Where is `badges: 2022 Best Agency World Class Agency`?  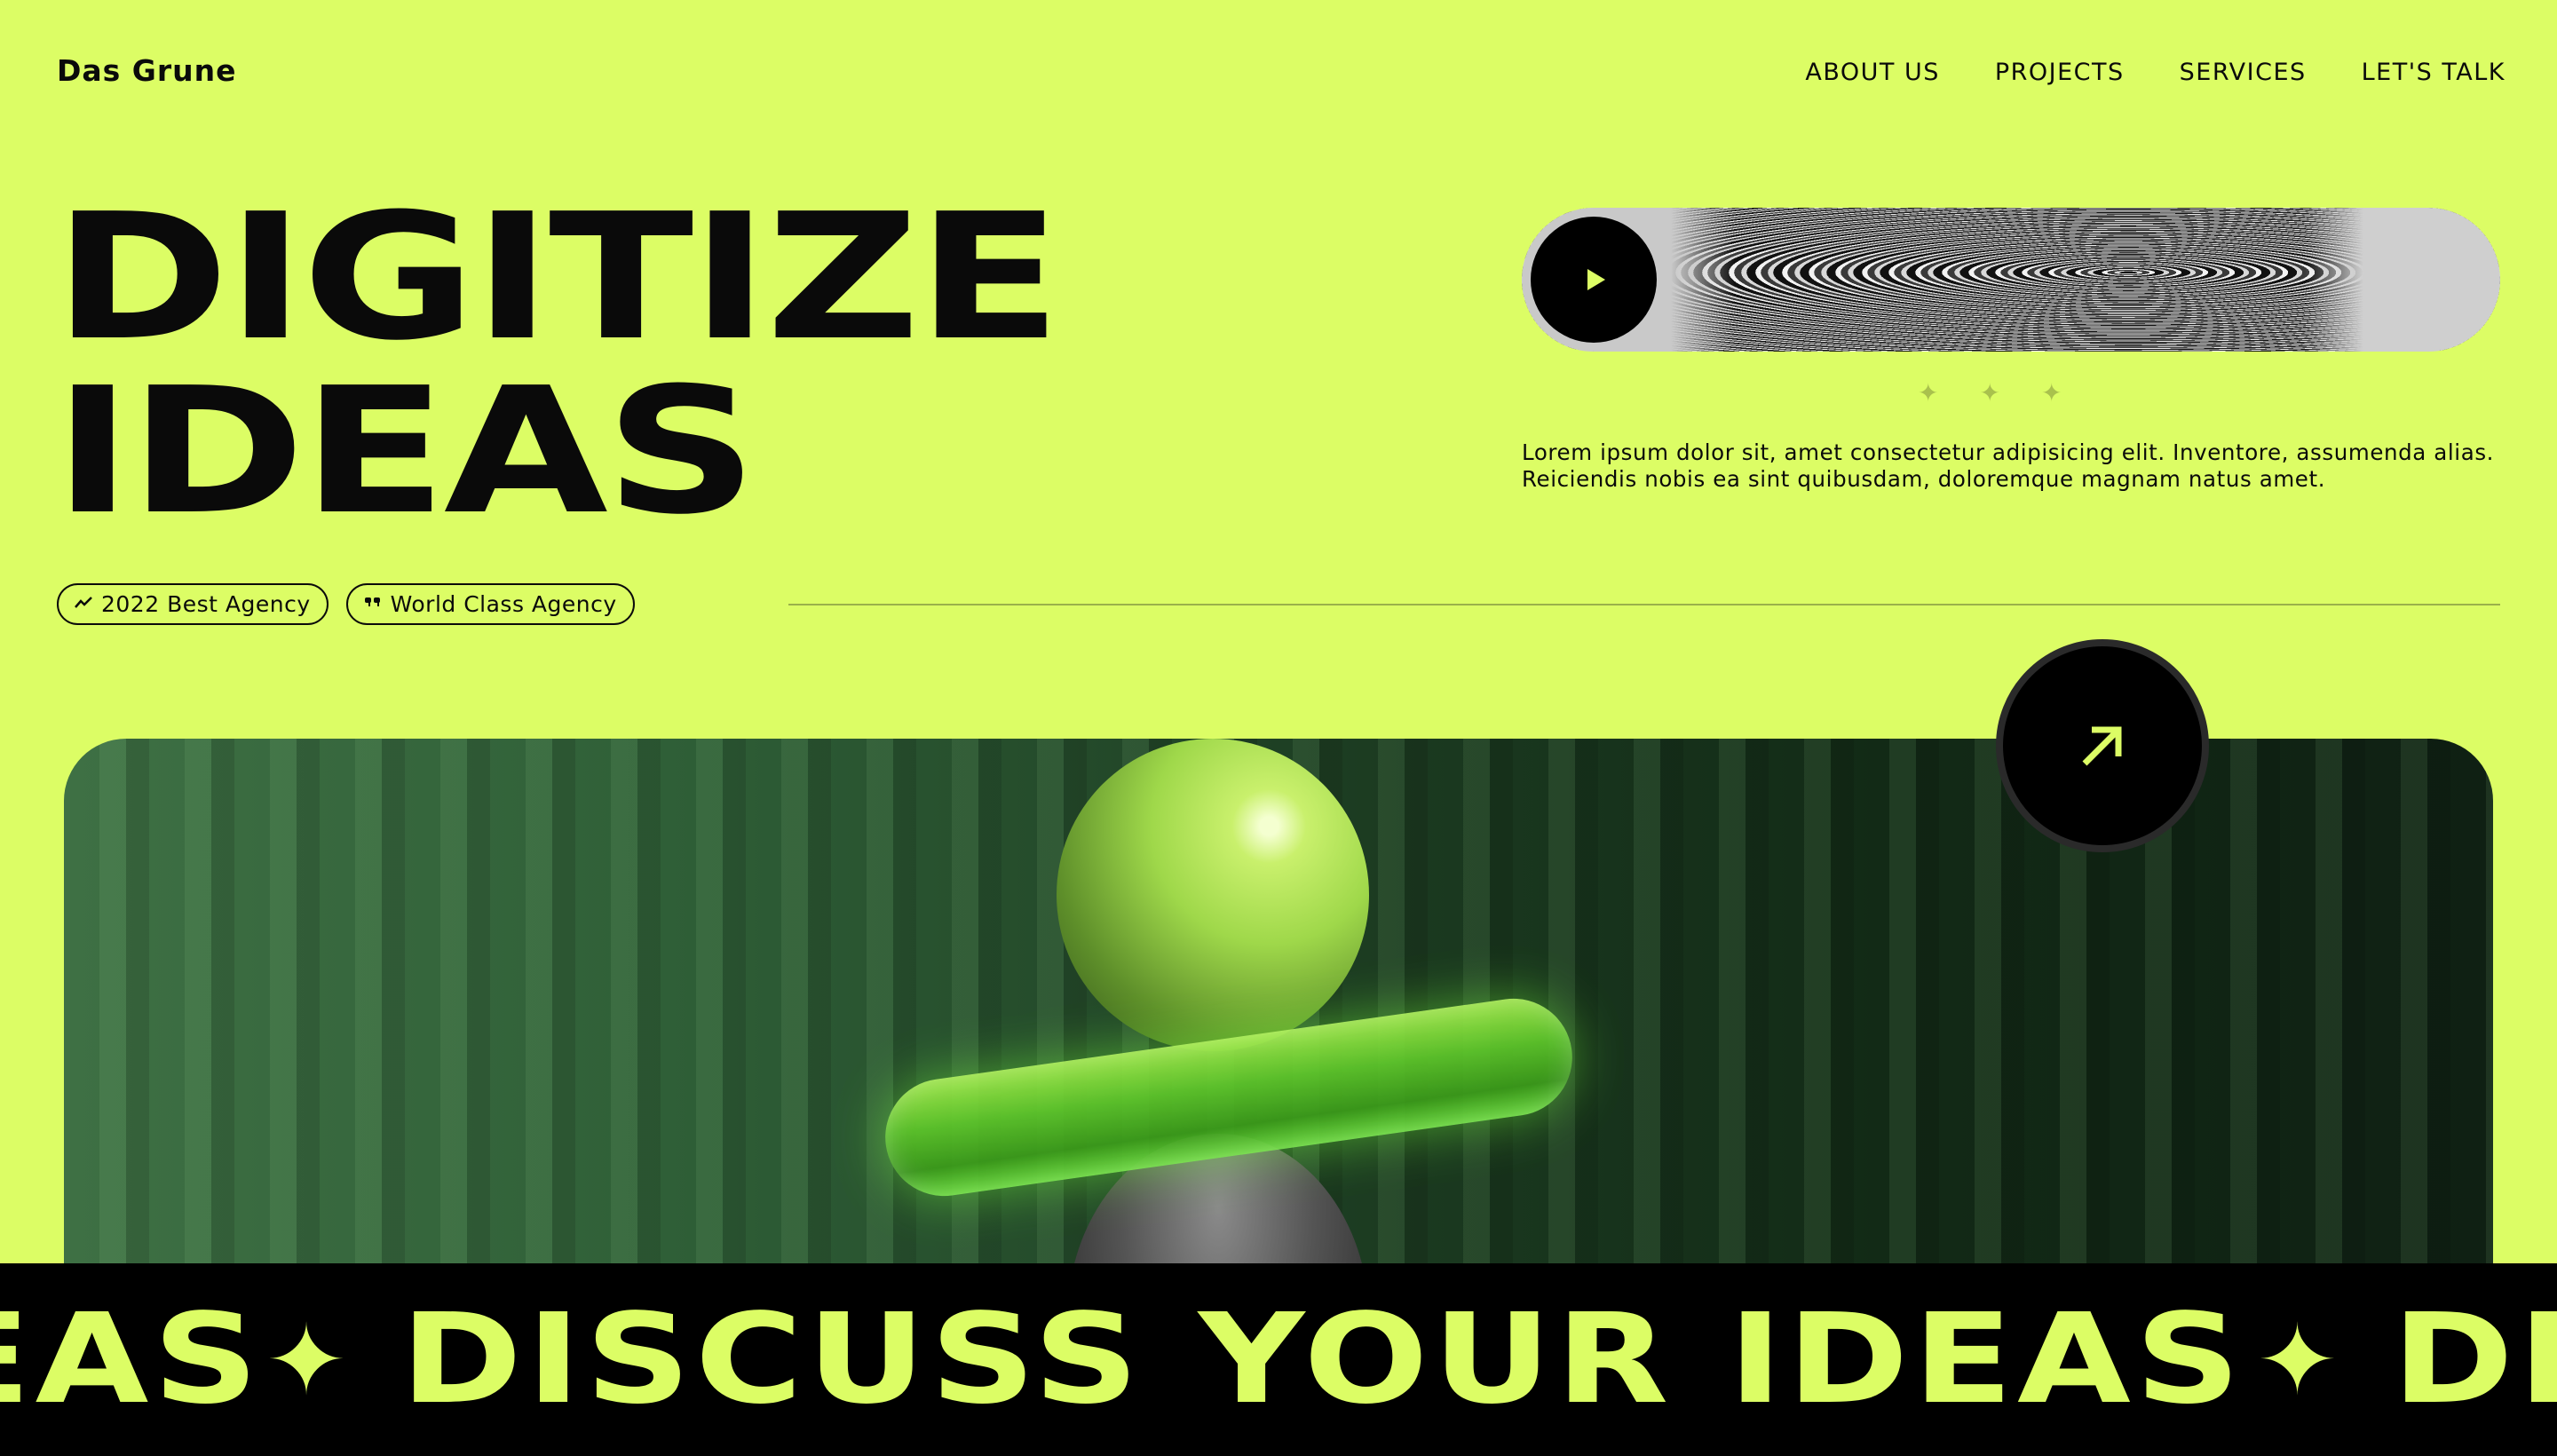
badges: 2022 Best Agency World Class Agency is located at coordinates (346, 604).